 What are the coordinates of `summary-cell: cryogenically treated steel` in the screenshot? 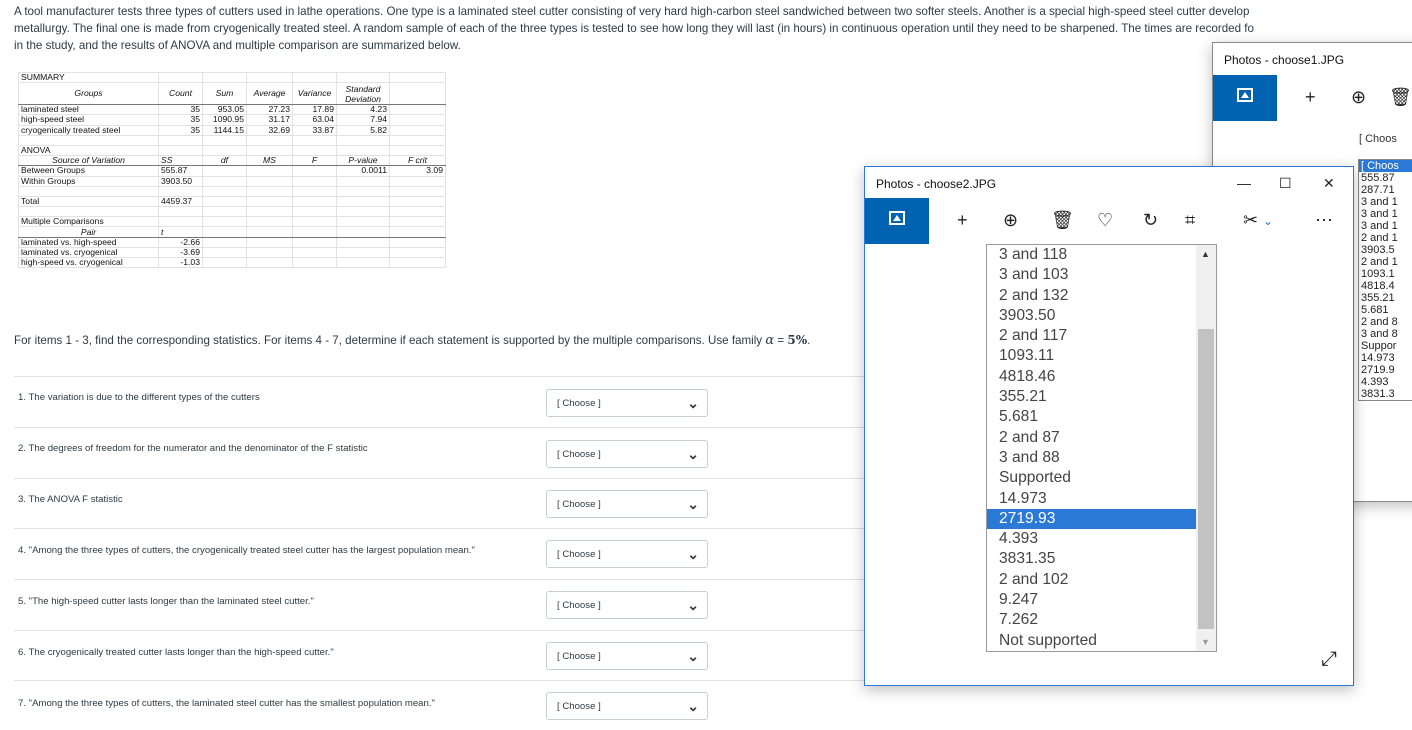 It's located at (88, 130).